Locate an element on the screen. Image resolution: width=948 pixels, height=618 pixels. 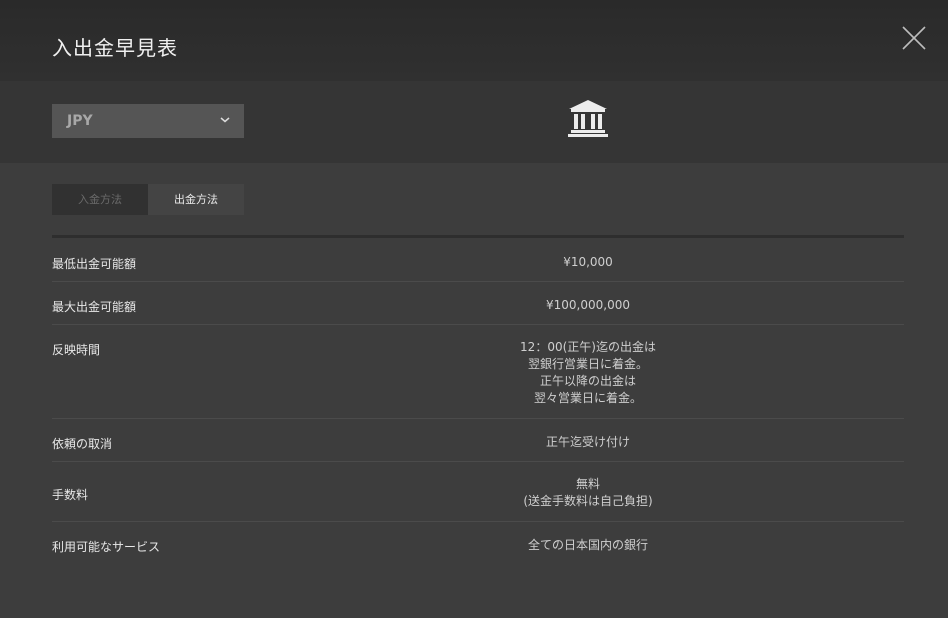
table-row: 依頼の取消 正午迄受け付け is located at coordinates (478, 440).